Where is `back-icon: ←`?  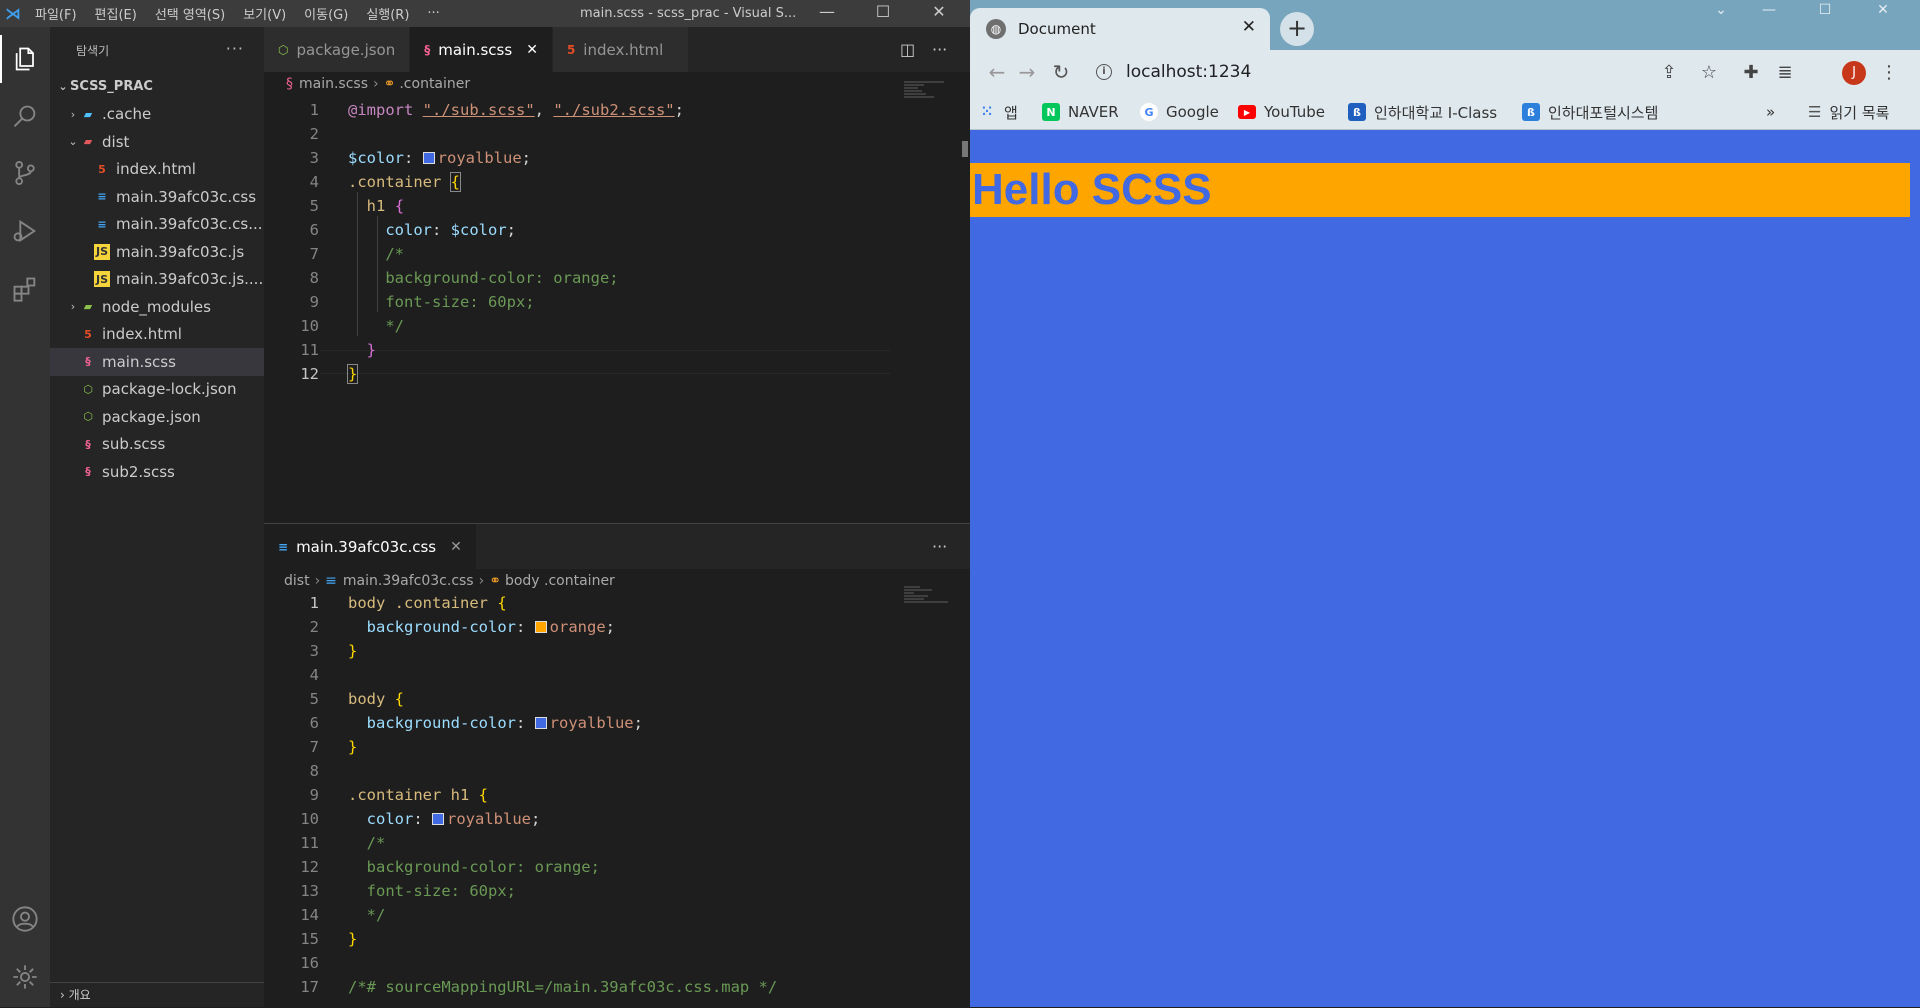
back-icon: ← is located at coordinates (997, 72).